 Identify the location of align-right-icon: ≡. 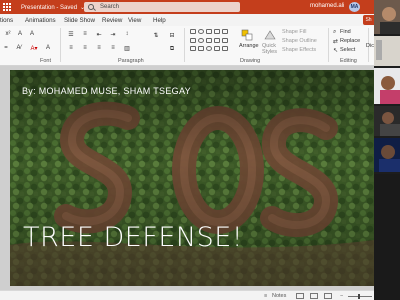
(99, 48).